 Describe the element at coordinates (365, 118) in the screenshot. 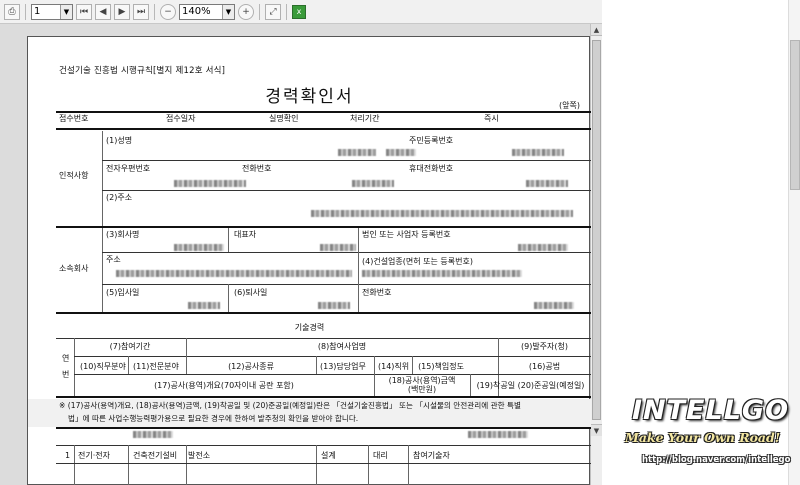

I see `processing-period-label: 처리기간` at that location.